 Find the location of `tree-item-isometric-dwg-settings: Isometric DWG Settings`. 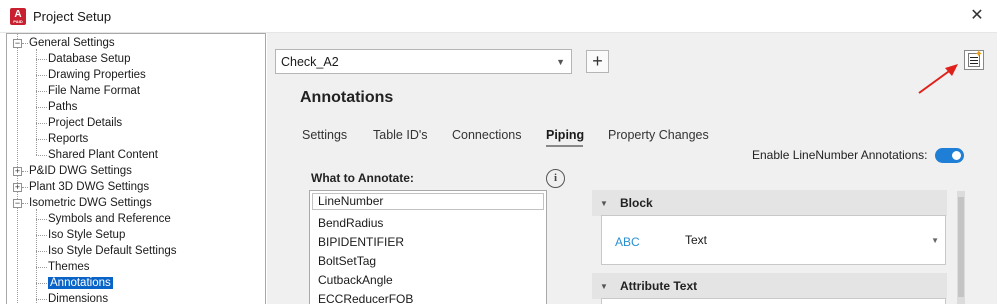

tree-item-isometric-dwg-settings: Isometric DWG Settings is located at coordinates (90, 203).